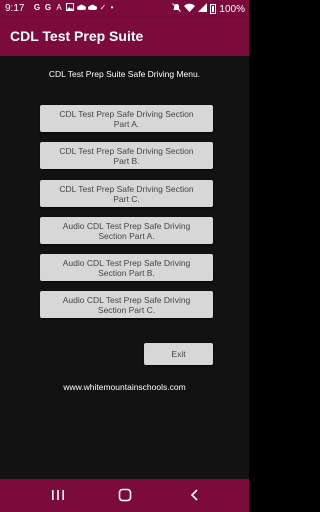  Describe the element at coordinates (126, 160) in the screenshot. I see `button-label-line2: Part B.` at that location.